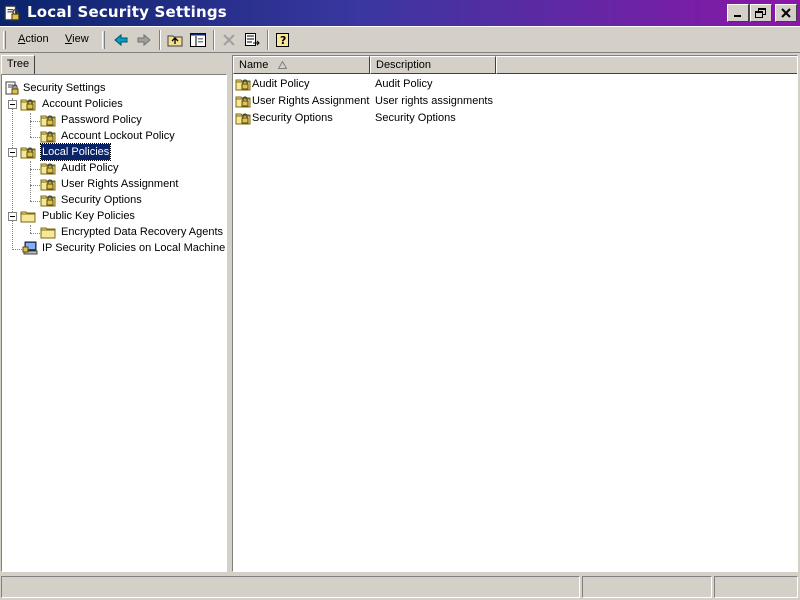 The height and width of the screenshot is (600, 800). What do you see at coordinates (290, 587) in the screenshot?
I see `status-panel-main` at bounding box center [290, 587].